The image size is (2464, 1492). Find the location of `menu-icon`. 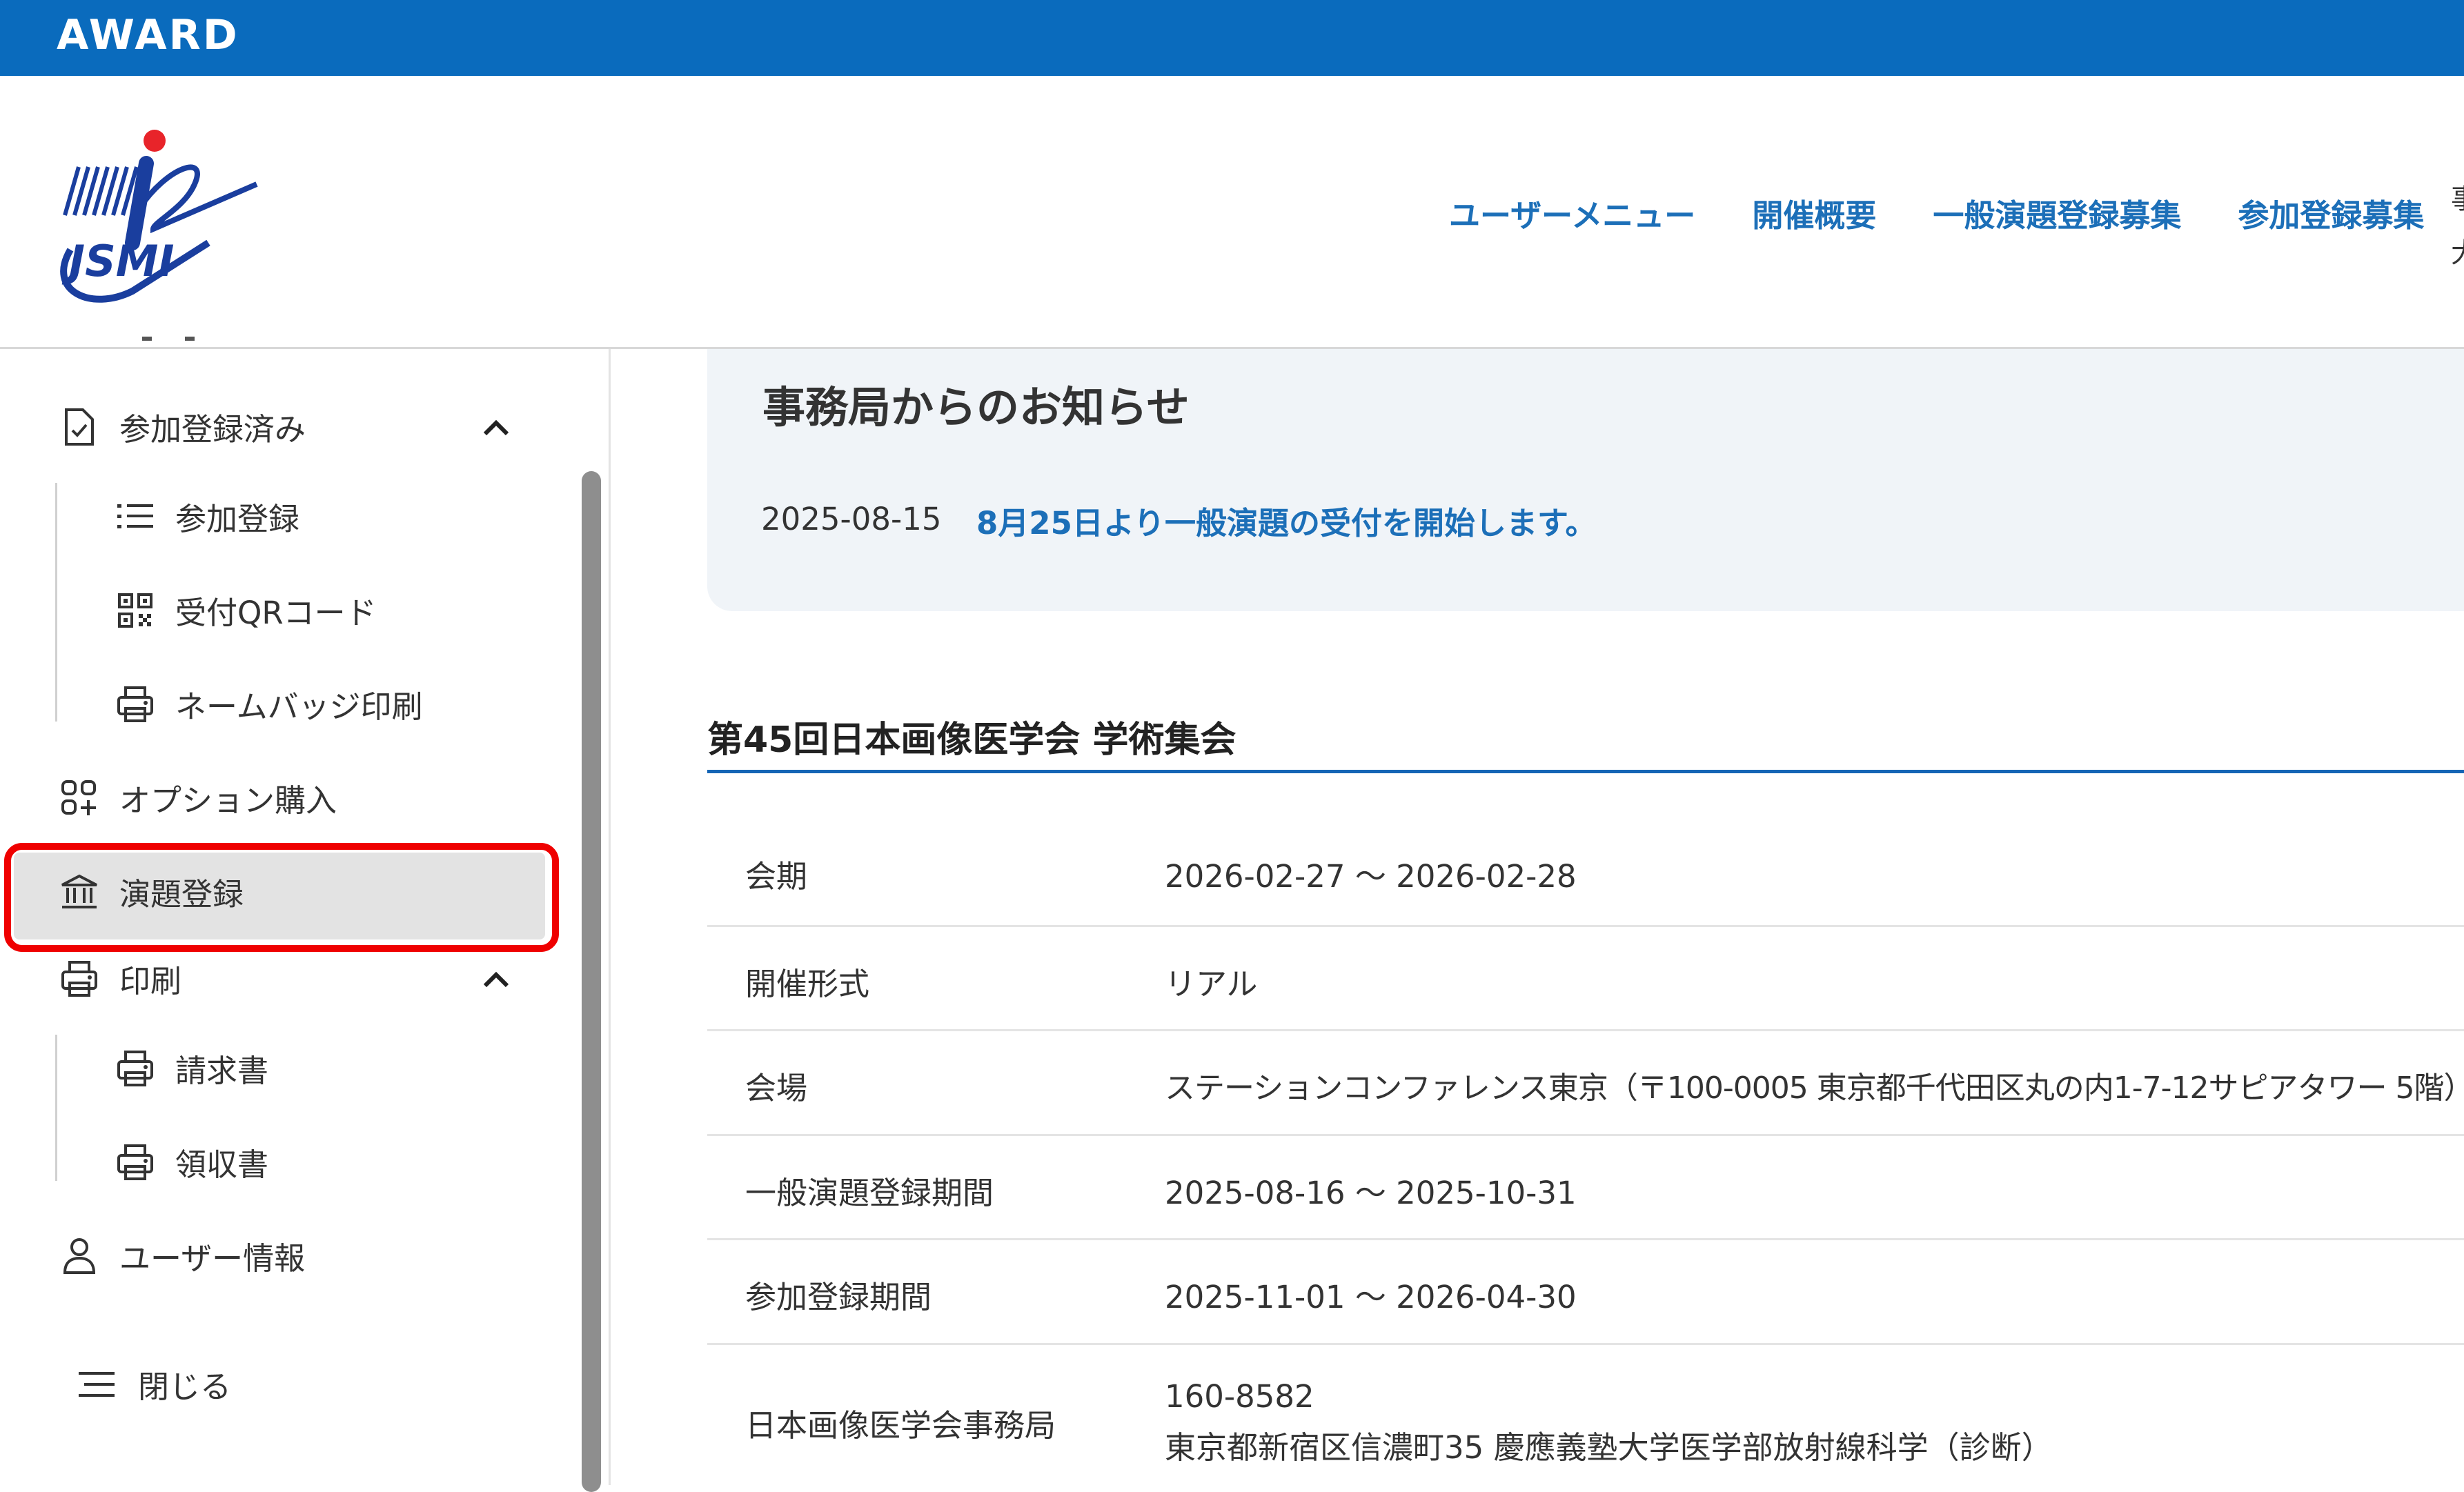

menu-icon is located at coordinates (98, 1384).